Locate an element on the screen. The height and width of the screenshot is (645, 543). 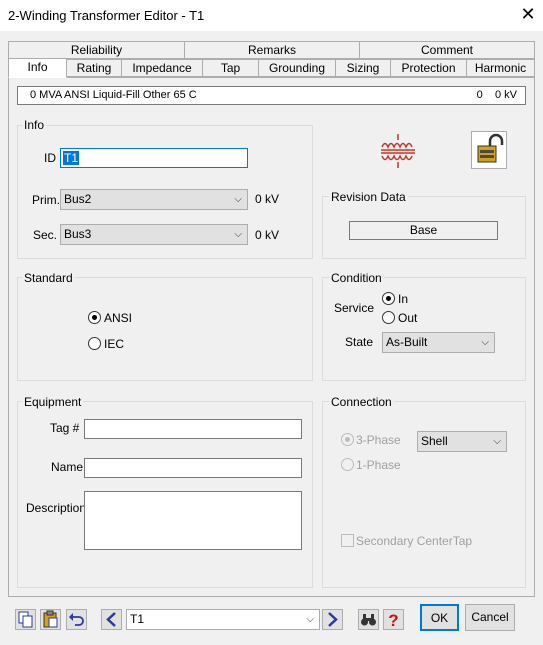
binoculars-icon is located at coordinates (368, 620).